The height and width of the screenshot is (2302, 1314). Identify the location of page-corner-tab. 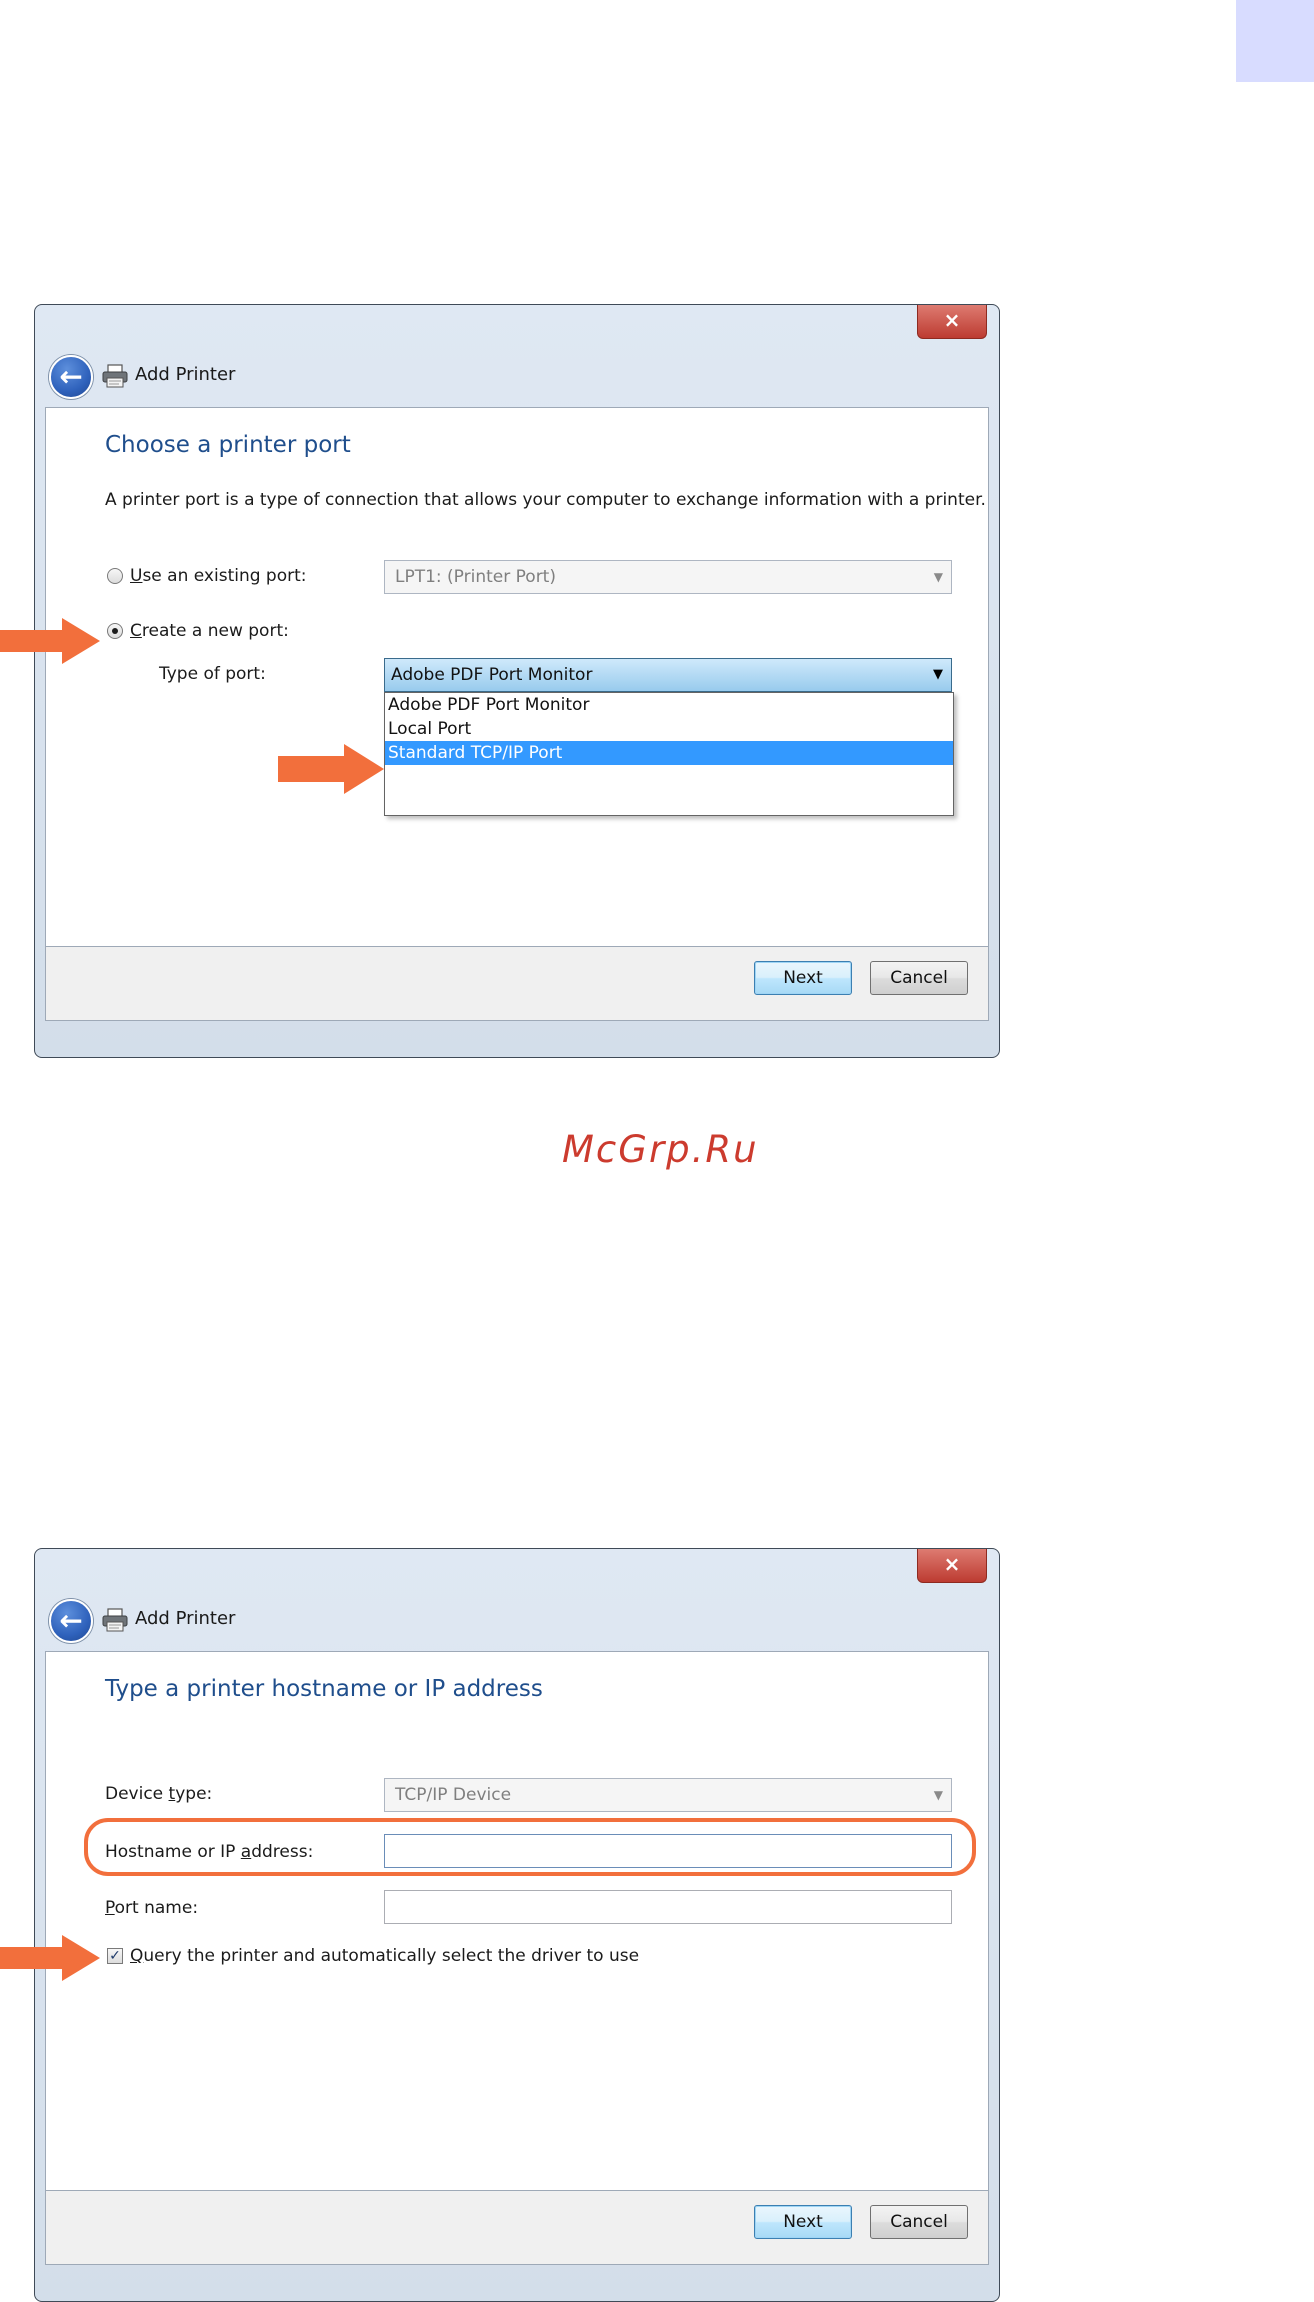
(1275, 41).